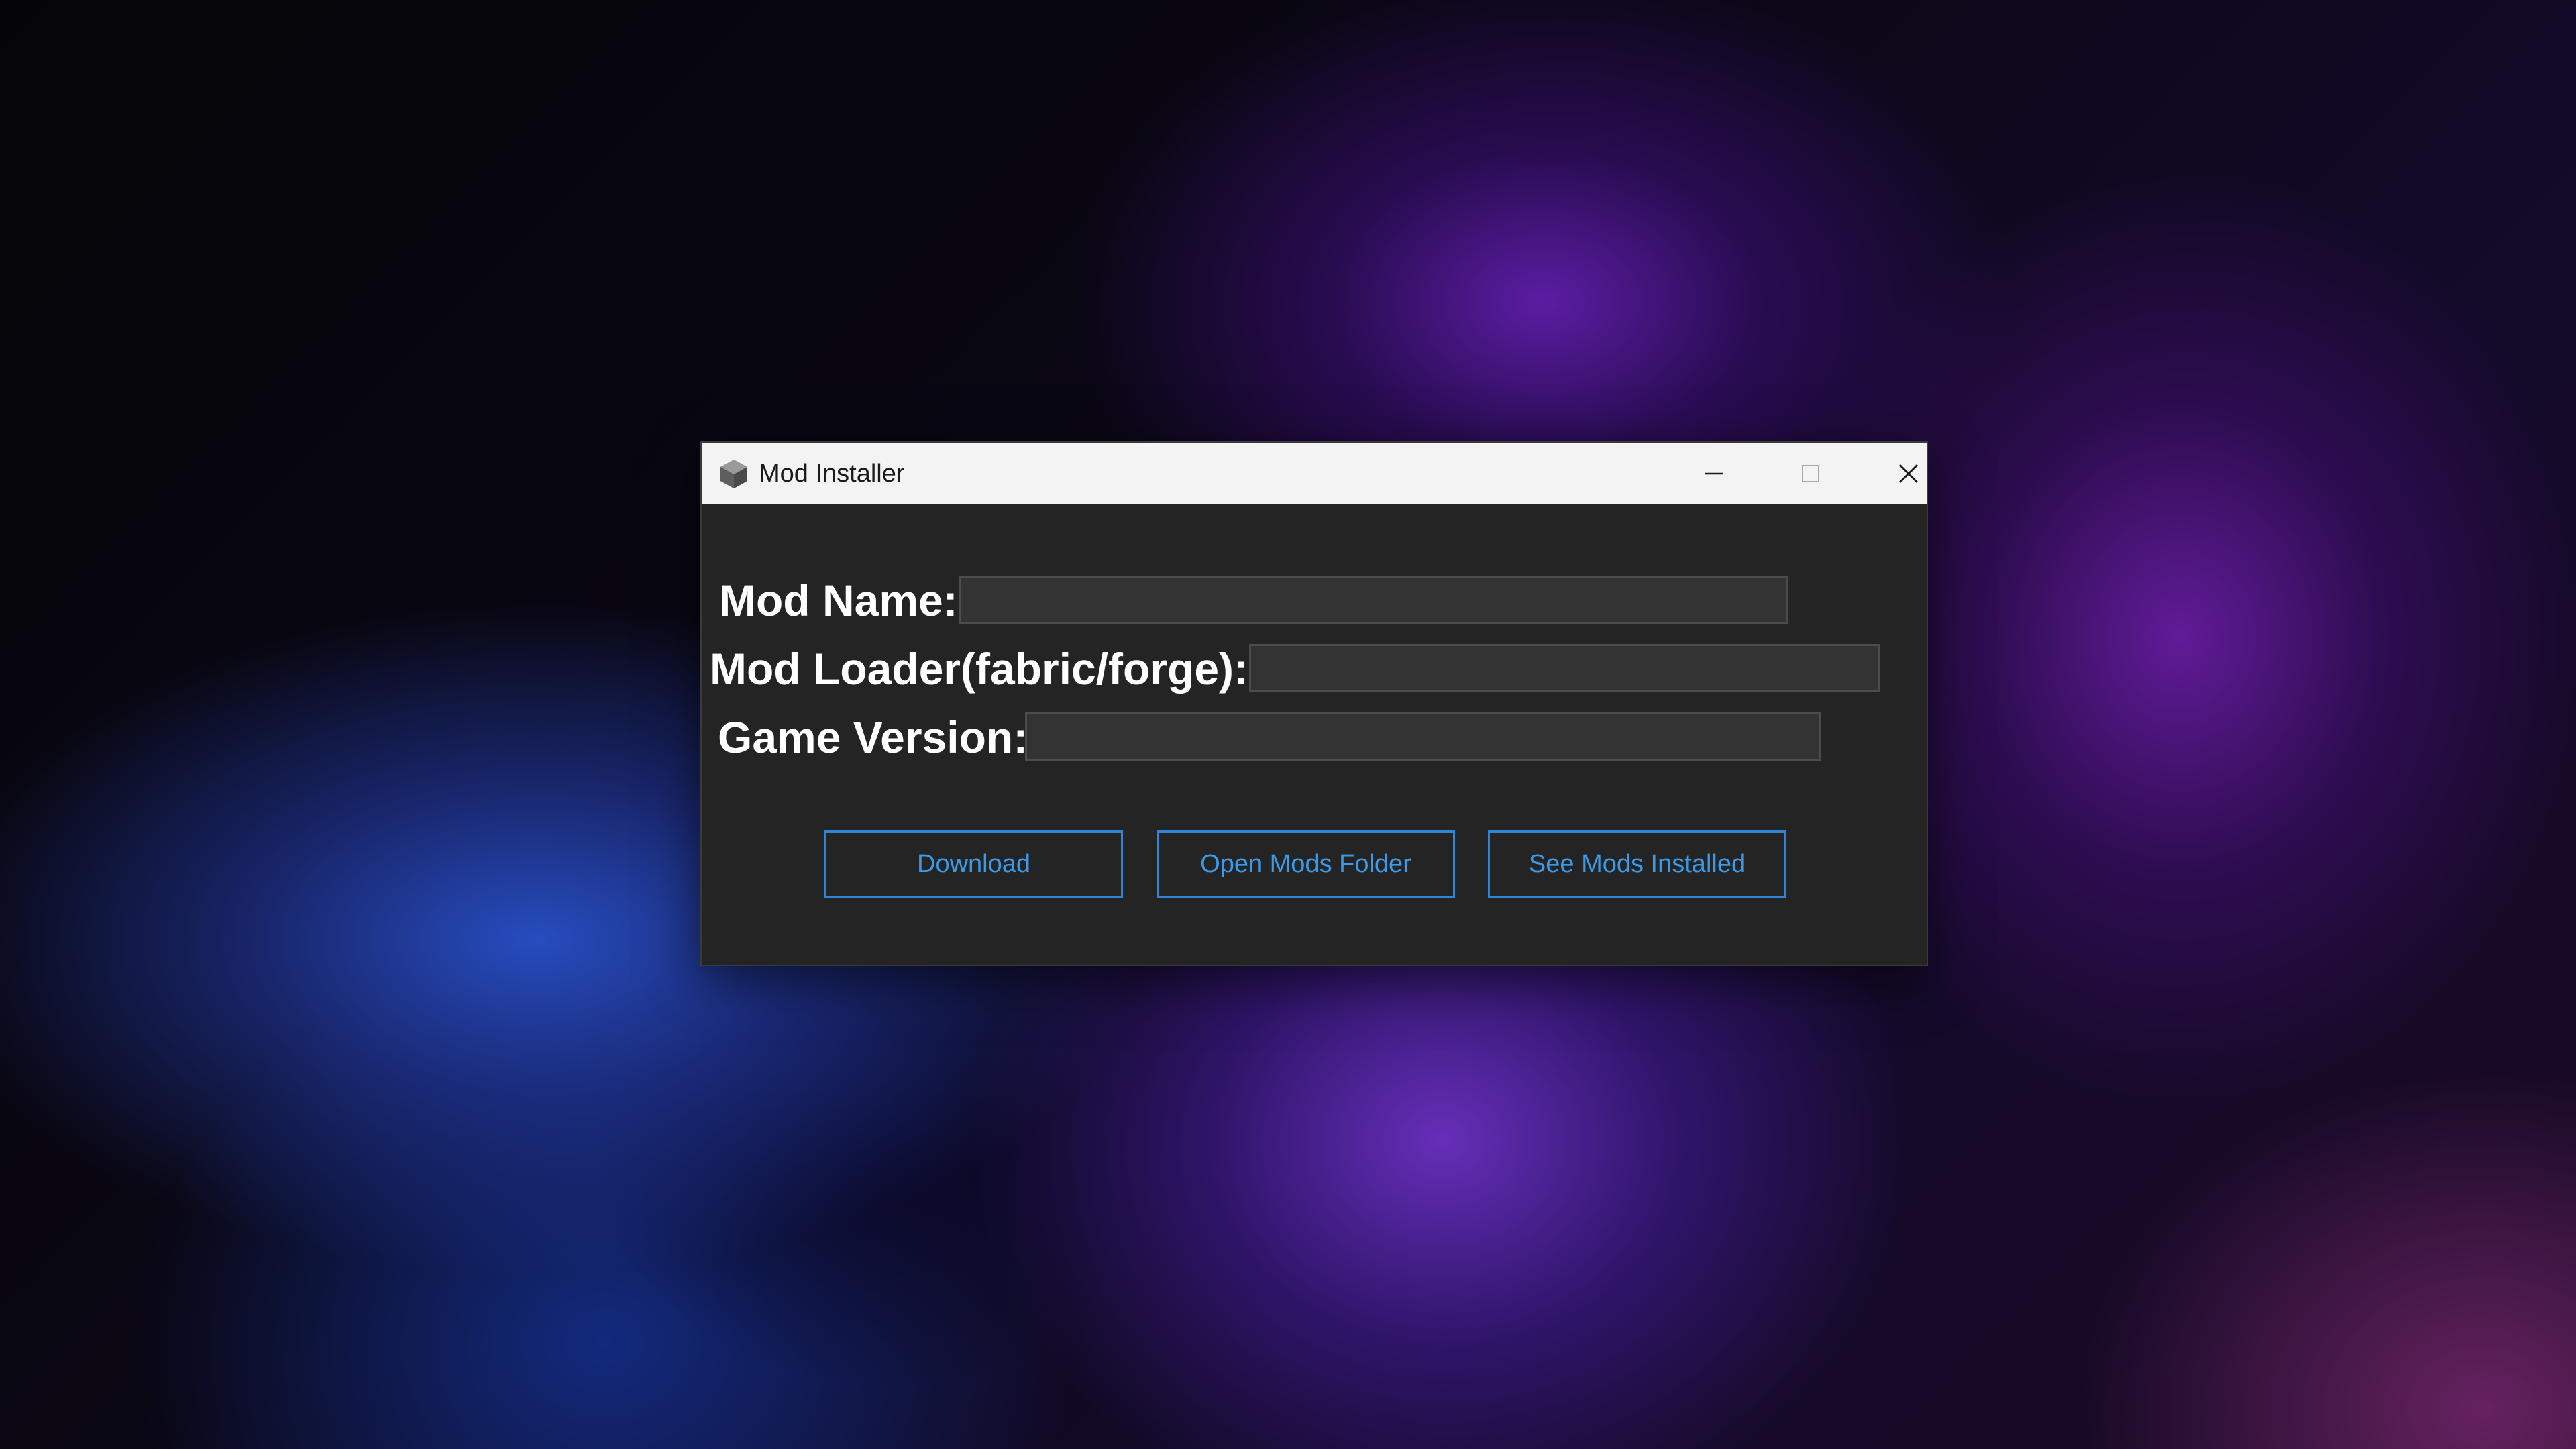 This screenshot has height=1449, width=2576. I want to click on game-version-label: Game Version:, so click(873, 737).